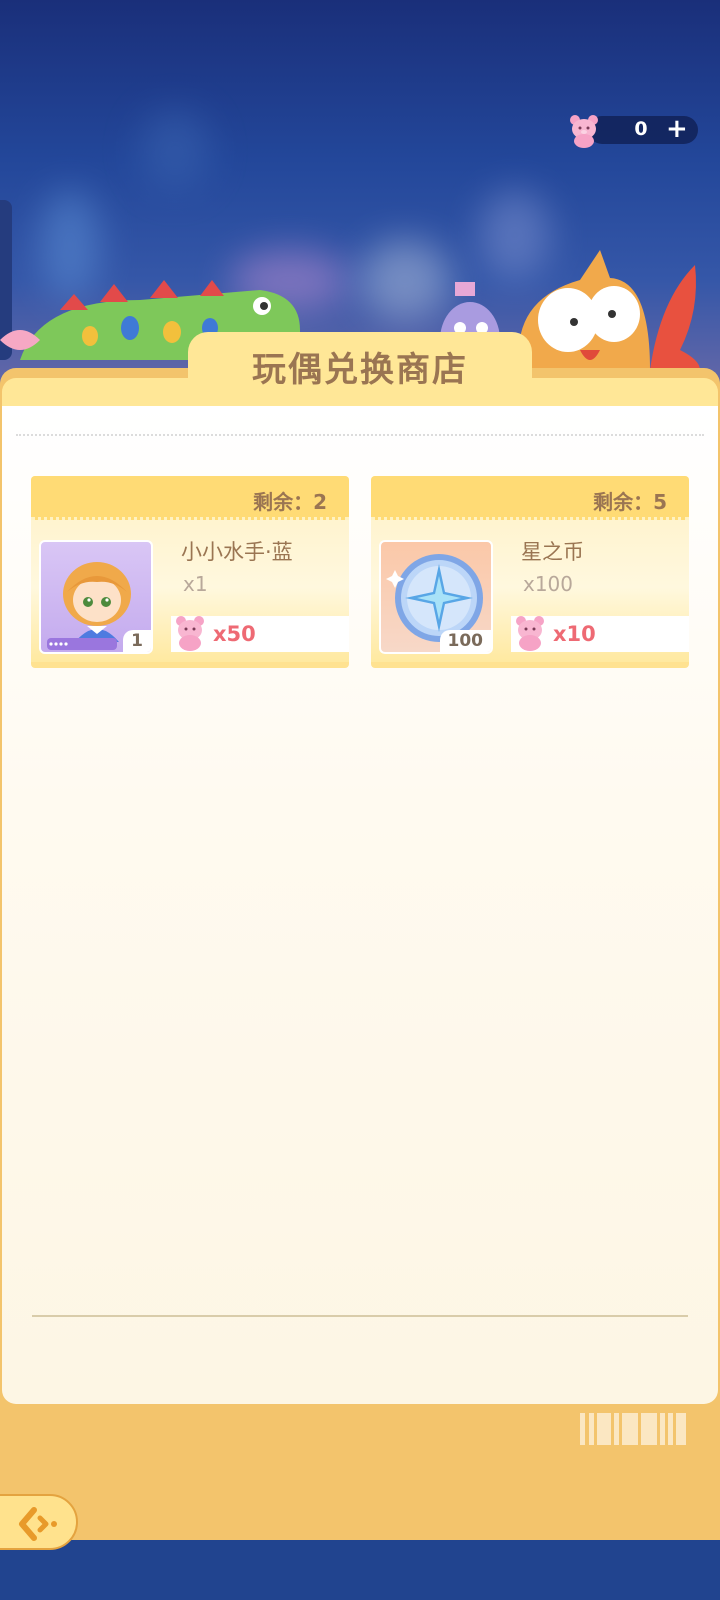  I want to click on item-price-value: x10, so click(574, 634).